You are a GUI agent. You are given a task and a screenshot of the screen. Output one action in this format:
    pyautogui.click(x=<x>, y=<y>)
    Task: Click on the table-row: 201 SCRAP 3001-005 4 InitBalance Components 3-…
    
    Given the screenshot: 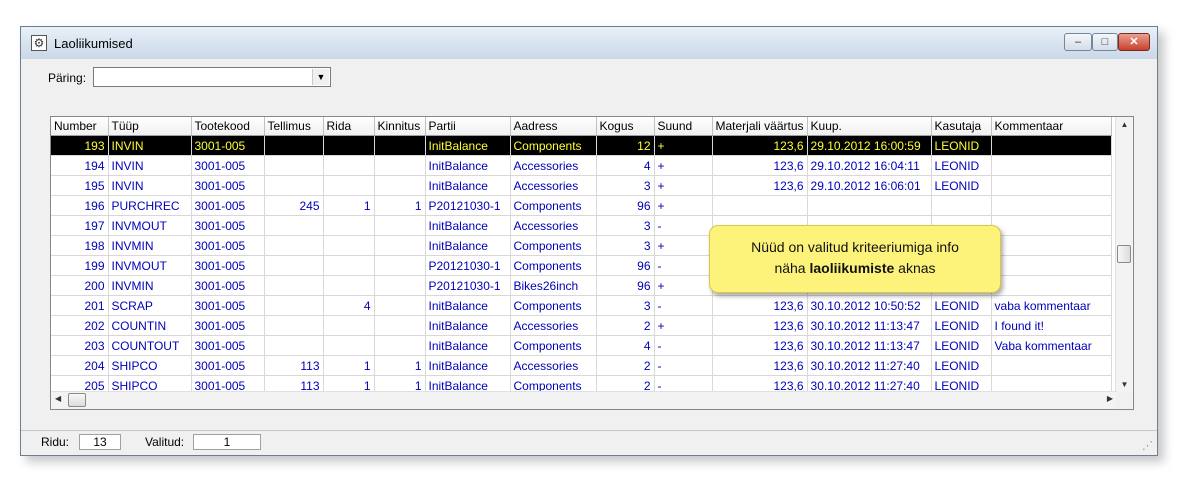 What is the action you would take?
    pyautogui.click(x=581, y=305)
    